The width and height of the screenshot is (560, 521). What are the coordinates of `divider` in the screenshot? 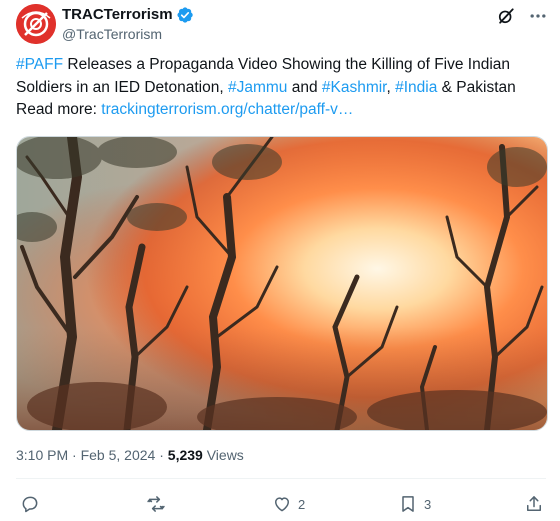 It's located at (281, 478).